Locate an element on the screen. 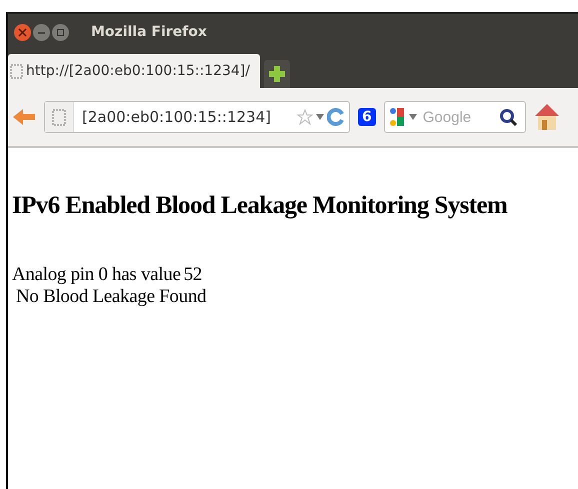 The image size is (578, 489). star-icon is located at coordinates (305, 117).